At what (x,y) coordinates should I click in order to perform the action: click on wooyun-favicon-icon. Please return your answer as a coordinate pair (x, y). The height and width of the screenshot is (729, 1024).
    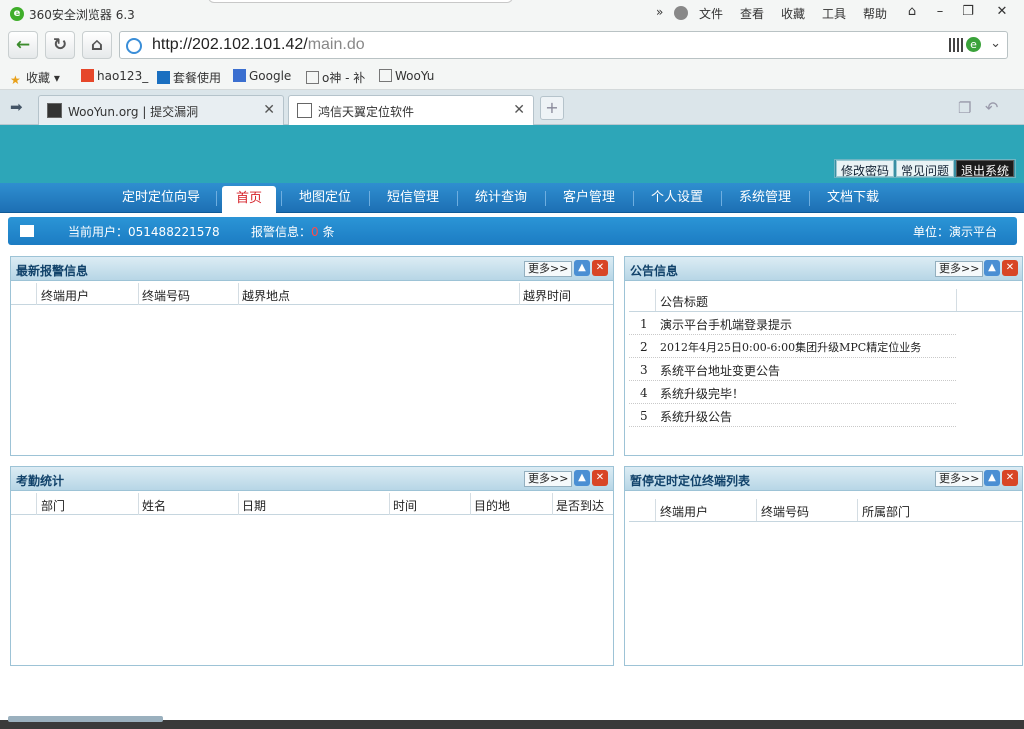
    Looking at the image, I should click on (54, 110).